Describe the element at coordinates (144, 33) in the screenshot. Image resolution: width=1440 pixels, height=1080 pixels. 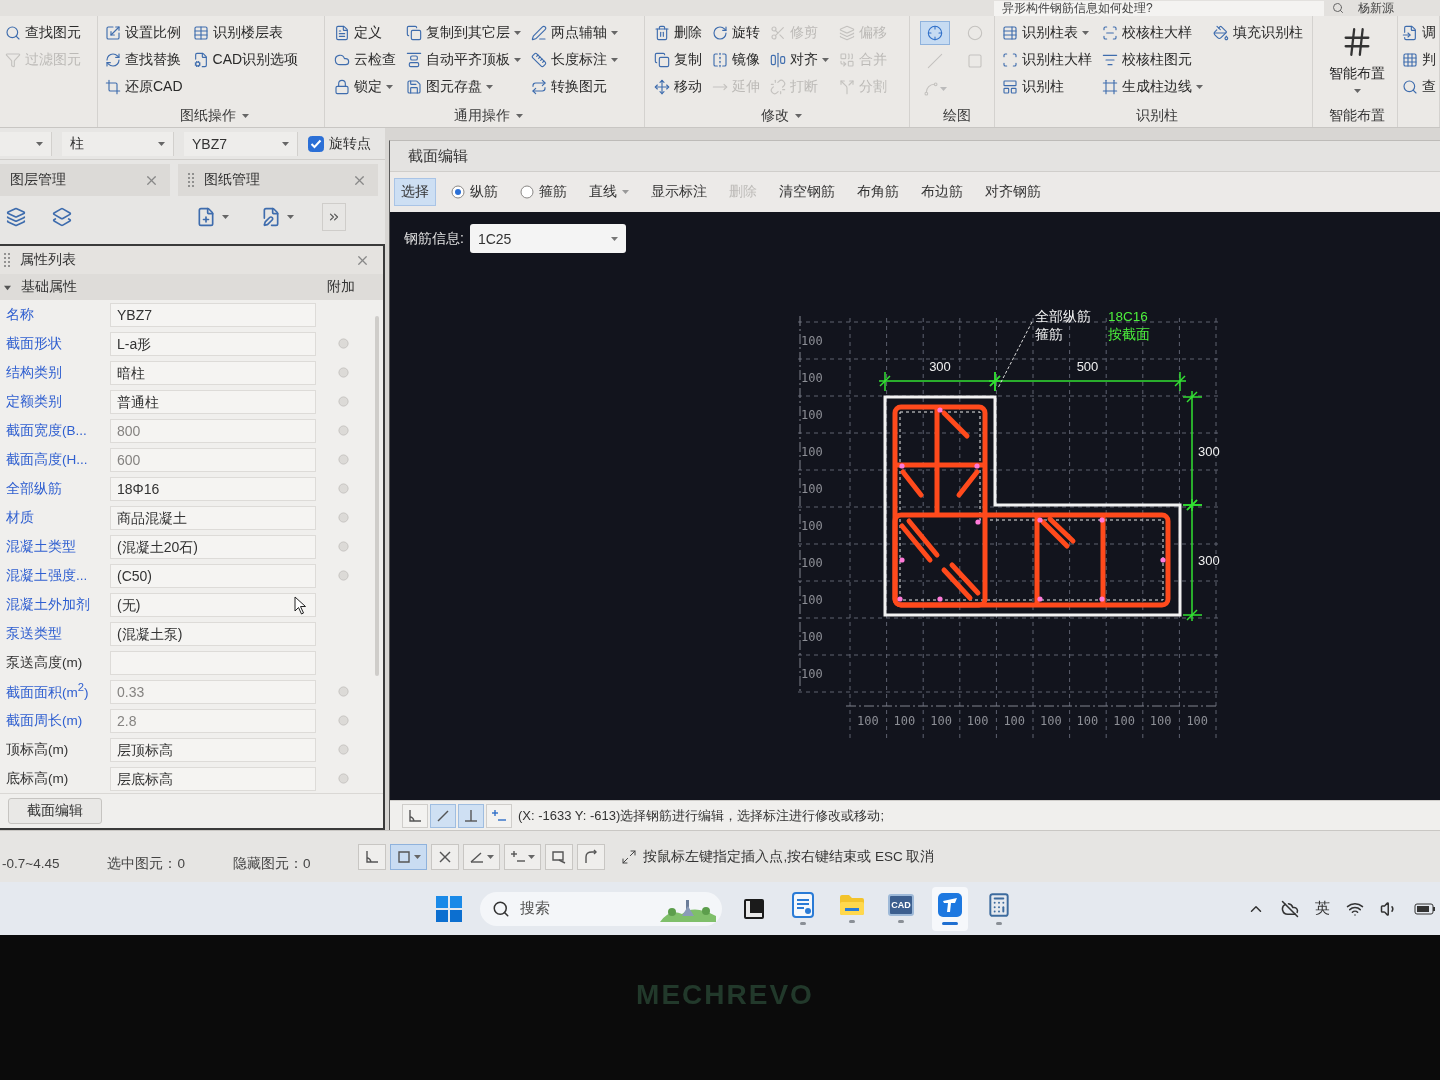
I see `ribbon-button: 设置比例` at that location.